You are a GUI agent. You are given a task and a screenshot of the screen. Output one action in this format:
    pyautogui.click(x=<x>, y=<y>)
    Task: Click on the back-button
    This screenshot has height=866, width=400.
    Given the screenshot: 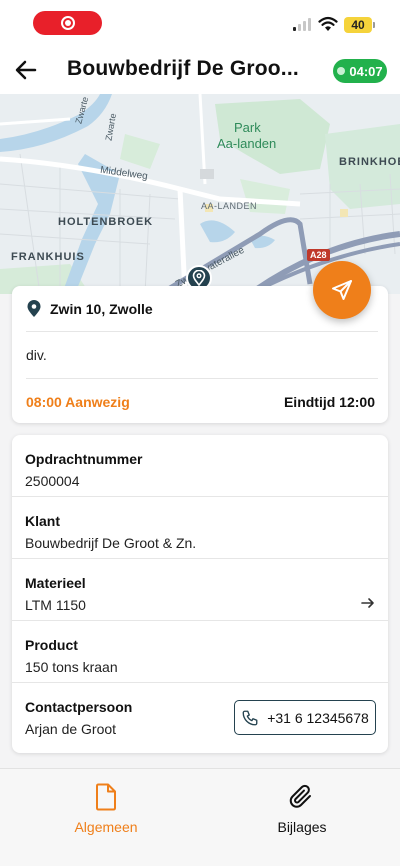 What is the action you would take?
    pyautogui.click(x=26, y=70)
    